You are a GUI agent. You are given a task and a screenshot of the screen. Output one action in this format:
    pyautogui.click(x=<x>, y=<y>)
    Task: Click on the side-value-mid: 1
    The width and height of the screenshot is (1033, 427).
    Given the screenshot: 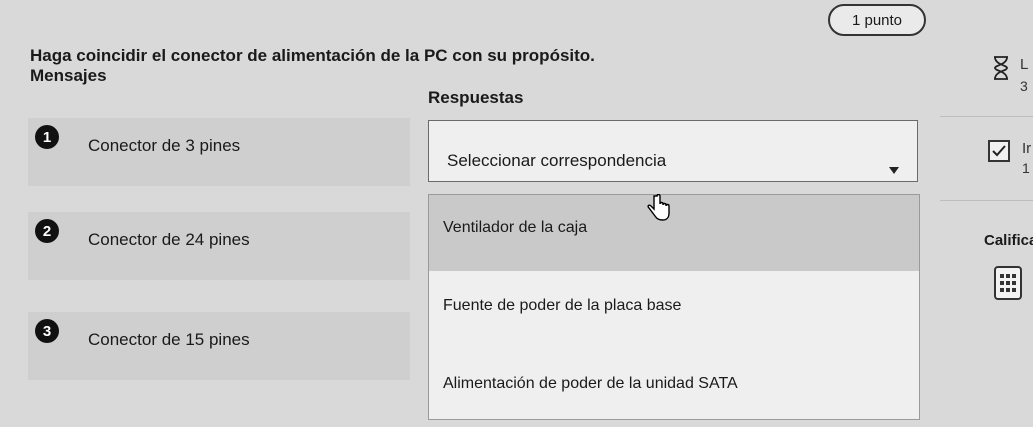 What is the action you would take?
    pyautogui.click(x=1026, y=168)
    